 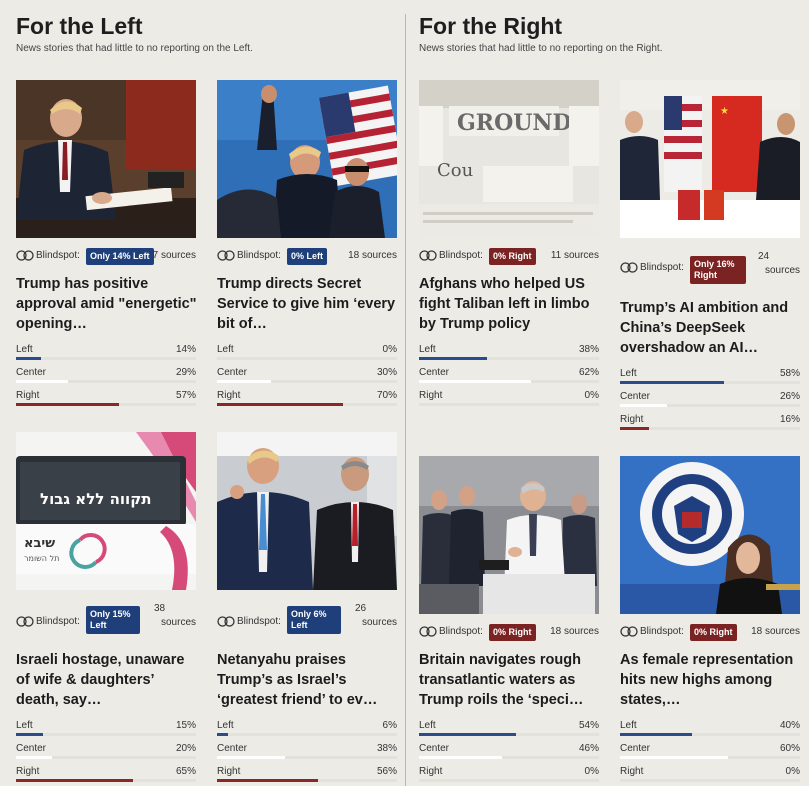 What do you see at coordinates (509, 752) in the screenshot?
I see `bias-distribution: Left 54% Center 46% Right 0%` at bounding box center [509, 752].